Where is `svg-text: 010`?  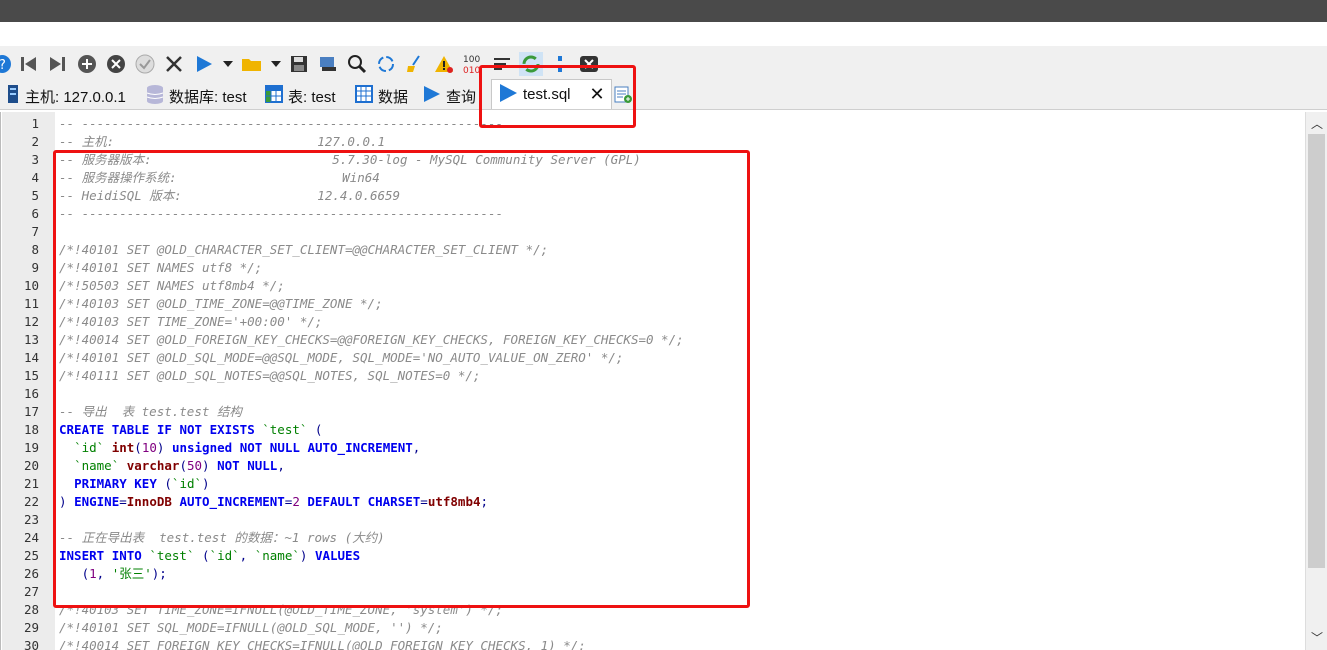 svg-text: 010 is located at coordinates (471, 70).